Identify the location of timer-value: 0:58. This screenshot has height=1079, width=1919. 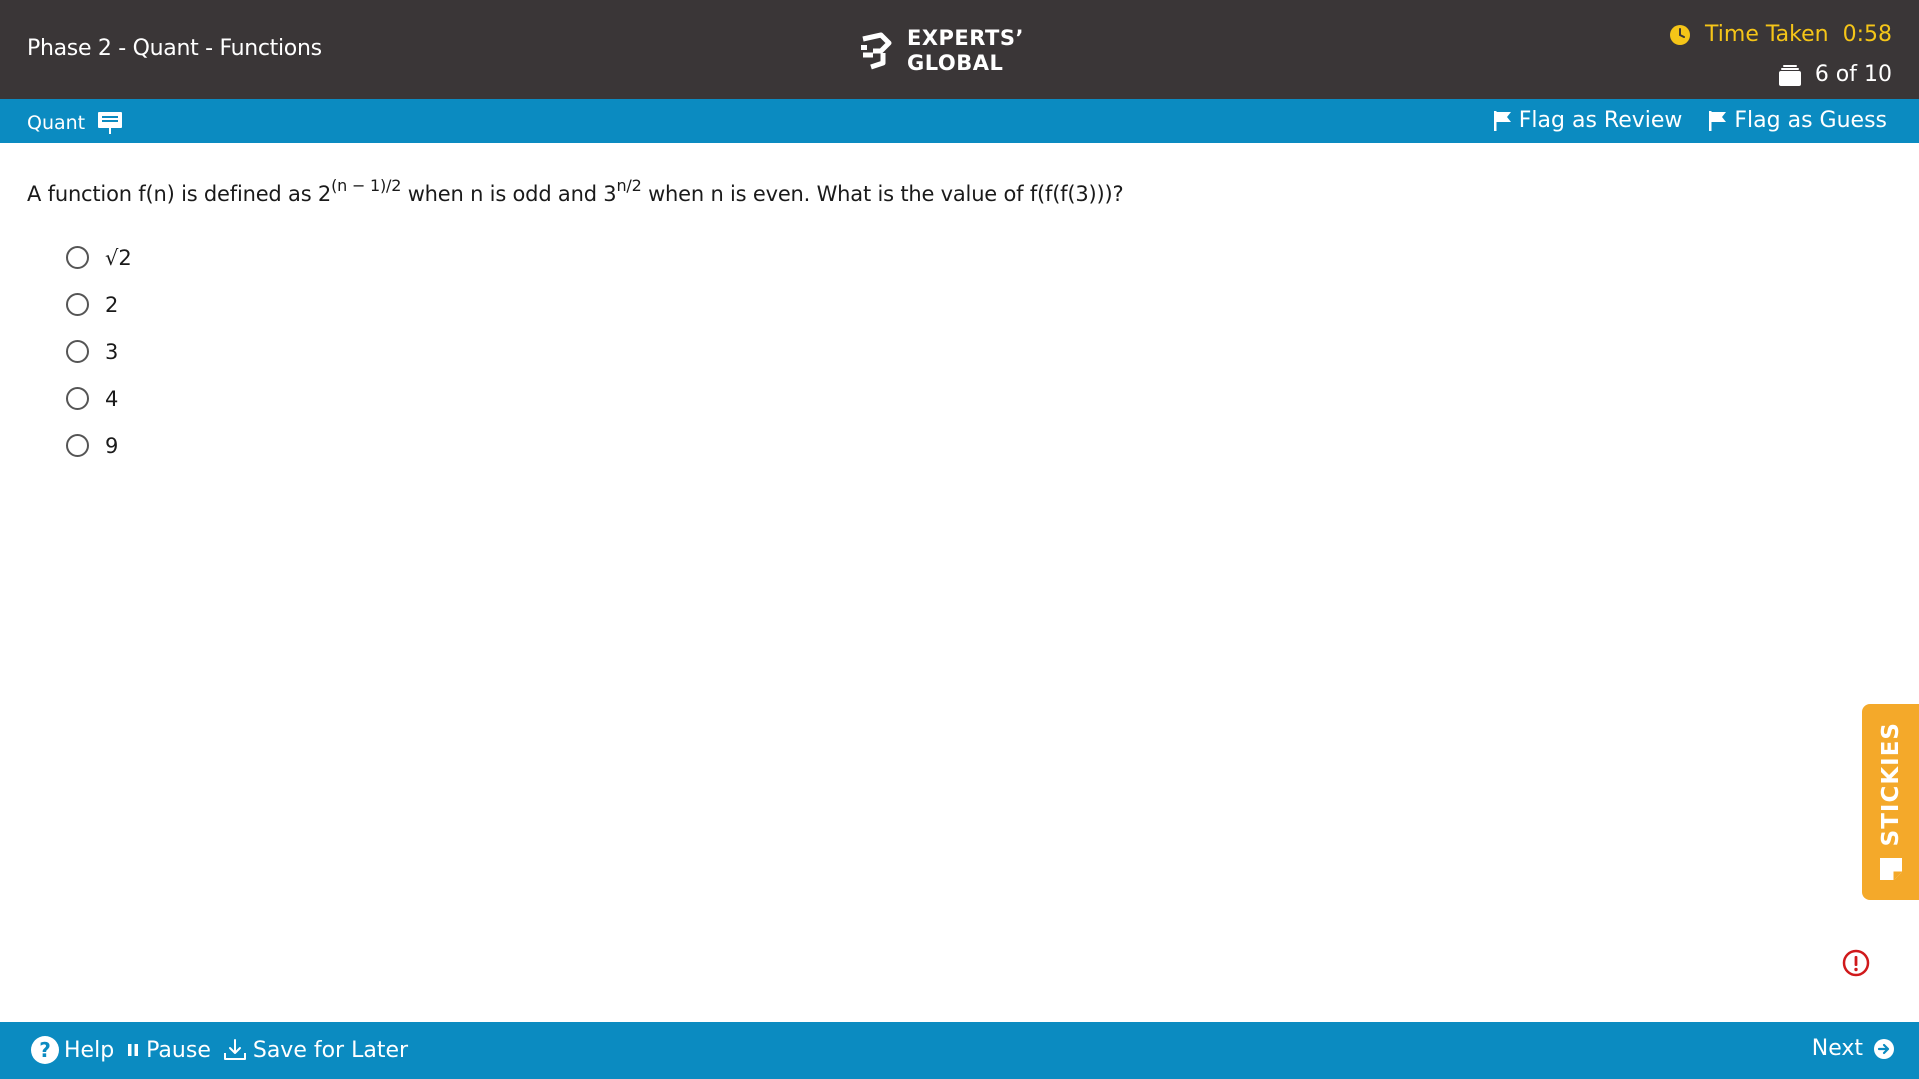
(1867, 34).